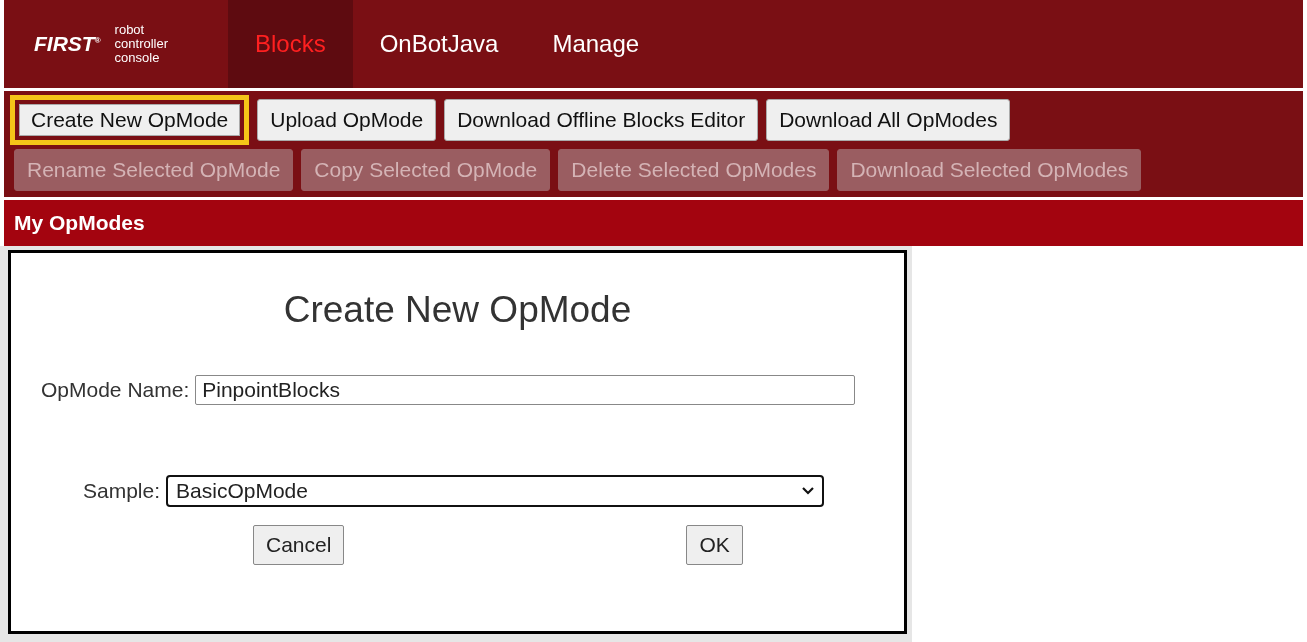  I want to click on chevron-icon, so click(808, 491).